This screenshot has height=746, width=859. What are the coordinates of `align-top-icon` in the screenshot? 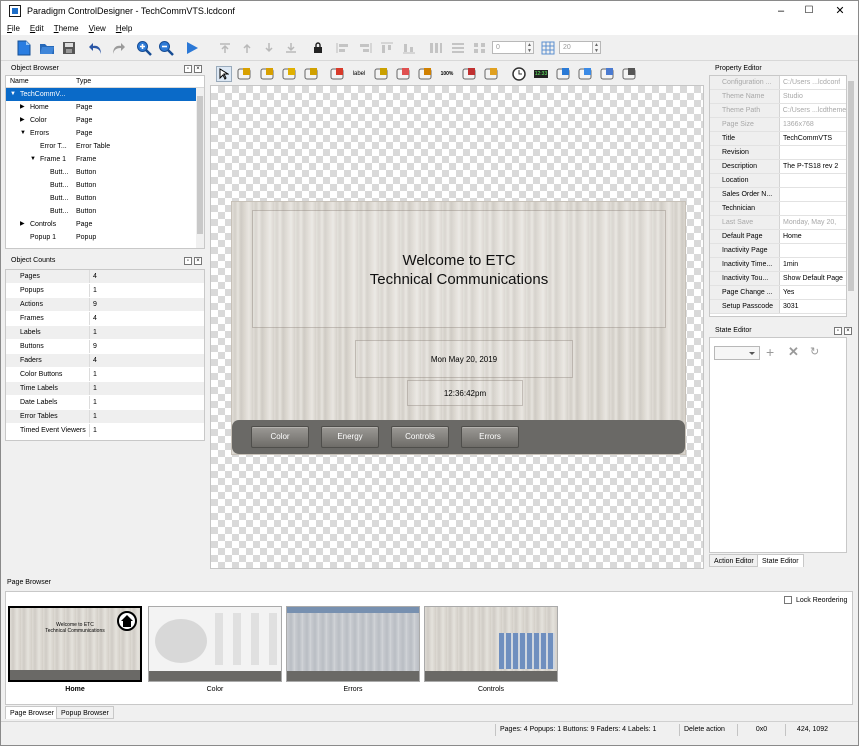 It's located at (387, 48).